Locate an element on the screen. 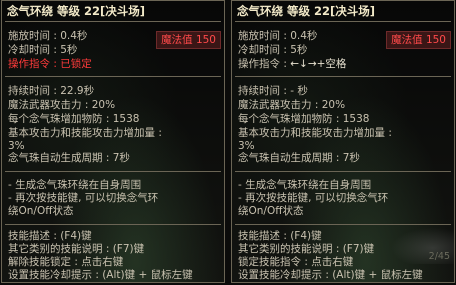 The width and height of the screenshot is (456, 285). page-indicator: 2/45 is located at coordinates (439, 256).